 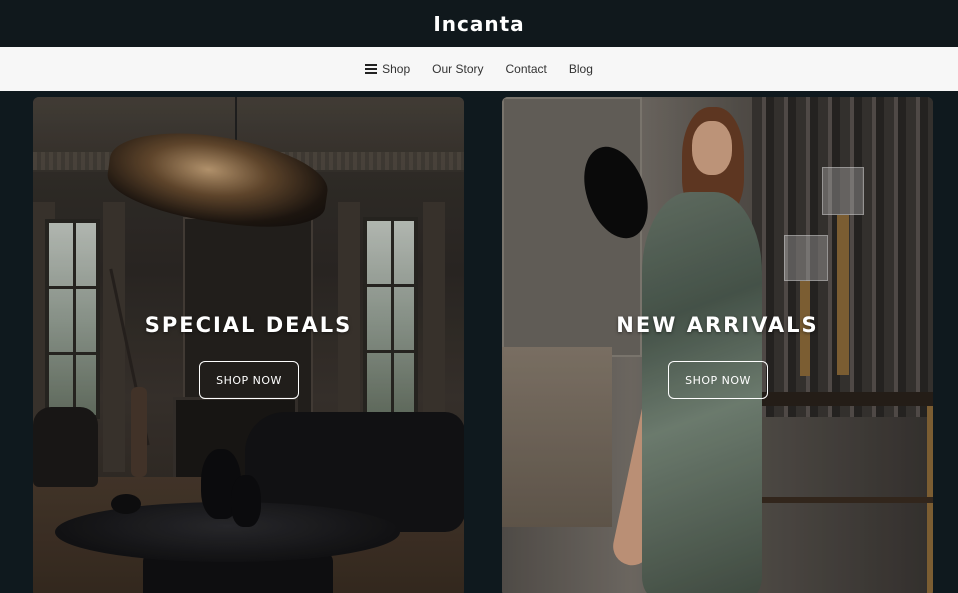 What do you see at coordinates (718, 380) in the screenshot?
I see `shop-now-button-new-arrivals: SHOP NOW` at bounding box center [718, 380].